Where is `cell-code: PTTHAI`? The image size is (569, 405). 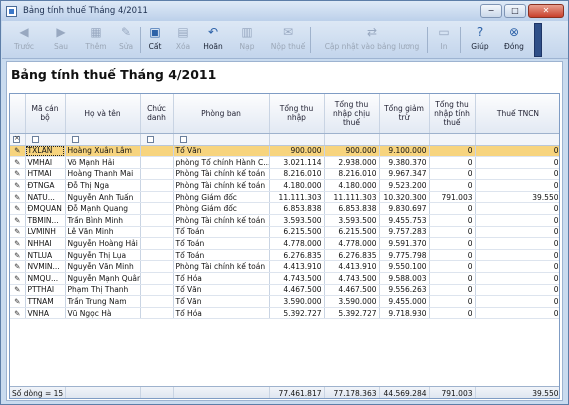
cell-code: PTTHAI is located at coordinates (45, 290).